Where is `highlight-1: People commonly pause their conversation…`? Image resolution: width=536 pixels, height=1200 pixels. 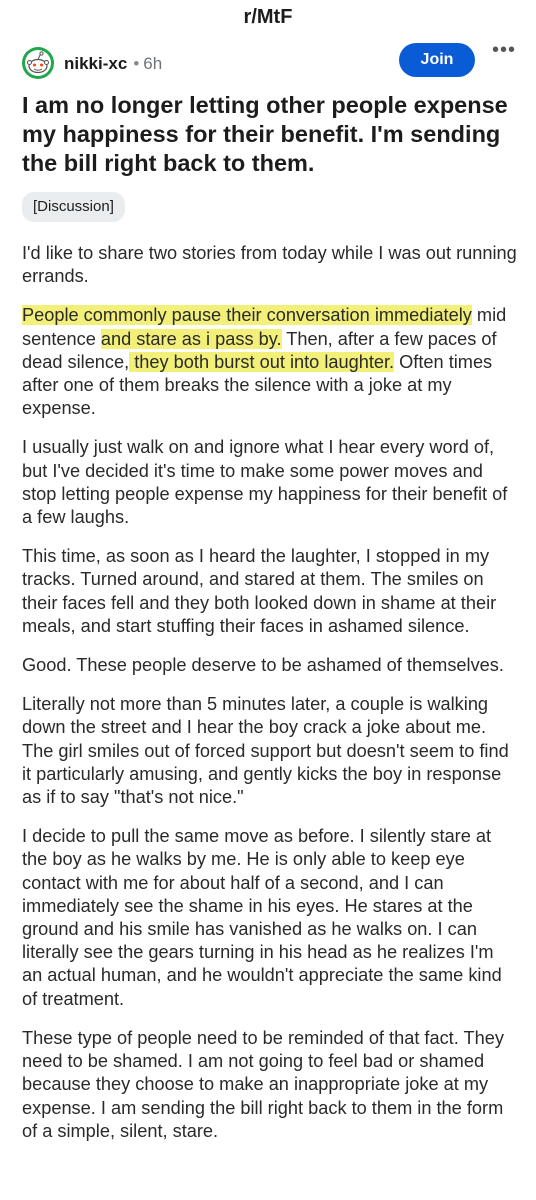 highlight-1: People commonly pause their conversation… is located at coordinates (247, 315).